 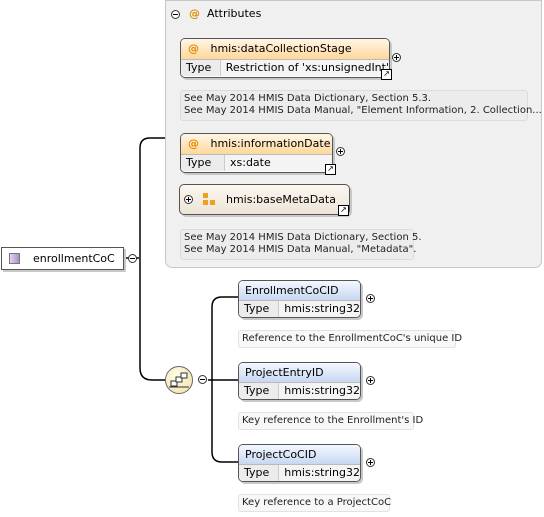 I want to click on element-projectentryid: ProjectEntryID Type hmis:string32, so click(x=299, y=381).